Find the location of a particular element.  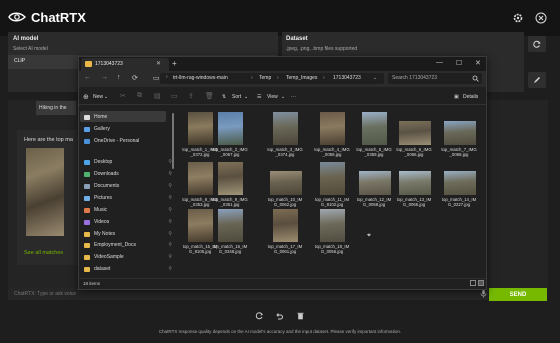

file-name-label: top_match_4_IMG_0058.jpg is located at coordinates (332, 152).